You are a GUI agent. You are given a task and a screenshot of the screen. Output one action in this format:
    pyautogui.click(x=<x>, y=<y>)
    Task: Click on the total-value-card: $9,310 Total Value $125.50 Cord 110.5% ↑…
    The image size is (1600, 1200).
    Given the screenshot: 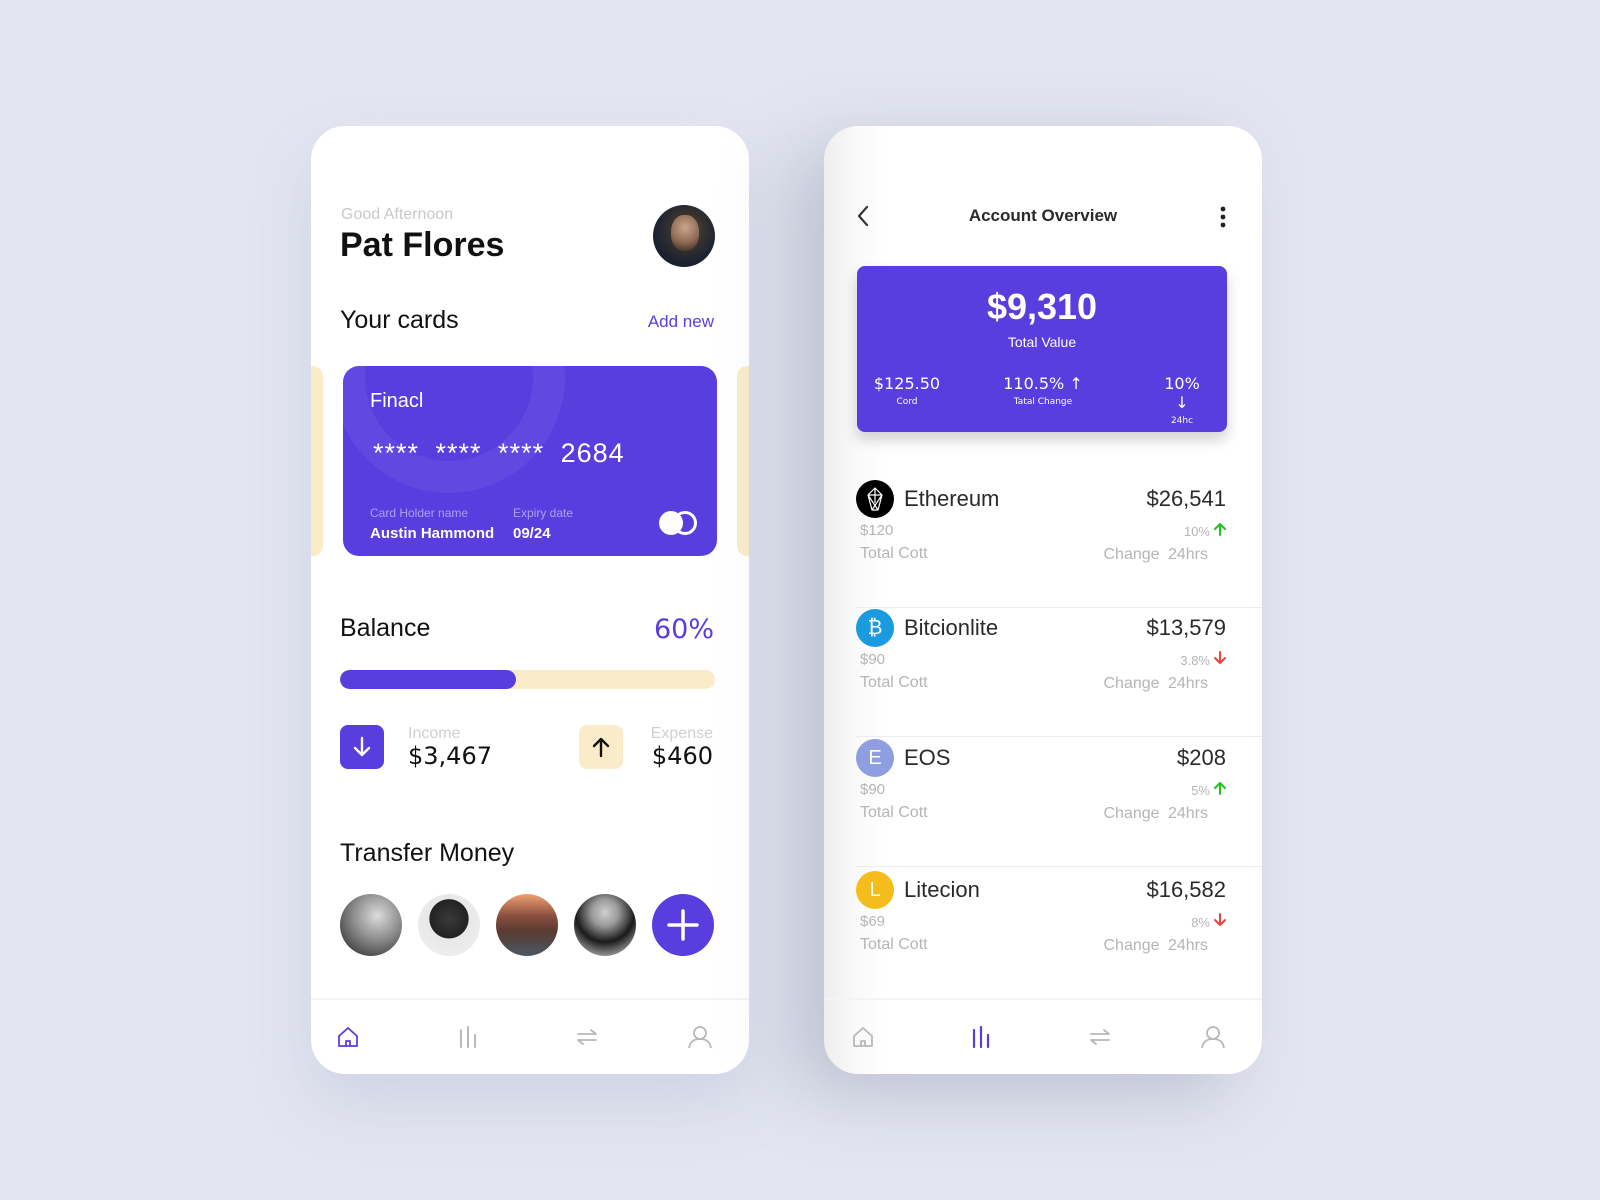 What is the action you would take?
    pyautogui.click(x=1042, y=349)
    